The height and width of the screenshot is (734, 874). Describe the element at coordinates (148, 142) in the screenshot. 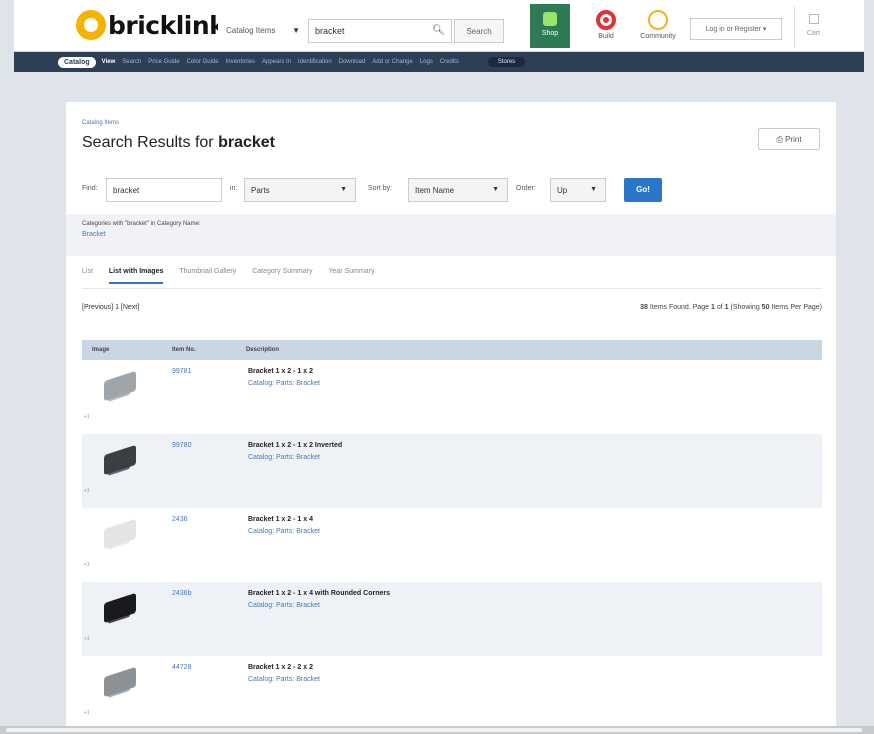

I see `page-title-prefix: Search Results for` at that location.